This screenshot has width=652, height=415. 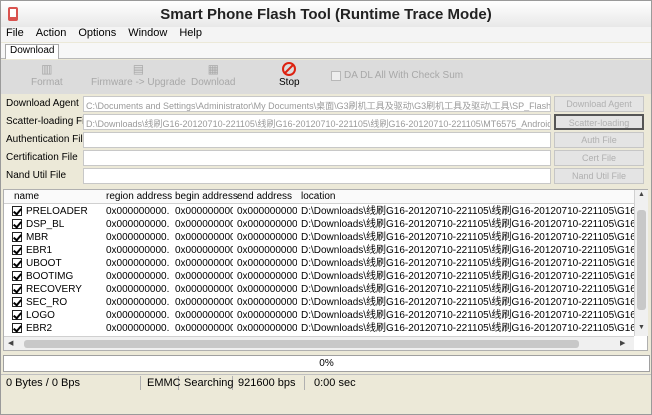 What do you see at coordinates (264, 196) in the screenshot?
I see `col-end-address: end address` at bounding box center [264, 196].